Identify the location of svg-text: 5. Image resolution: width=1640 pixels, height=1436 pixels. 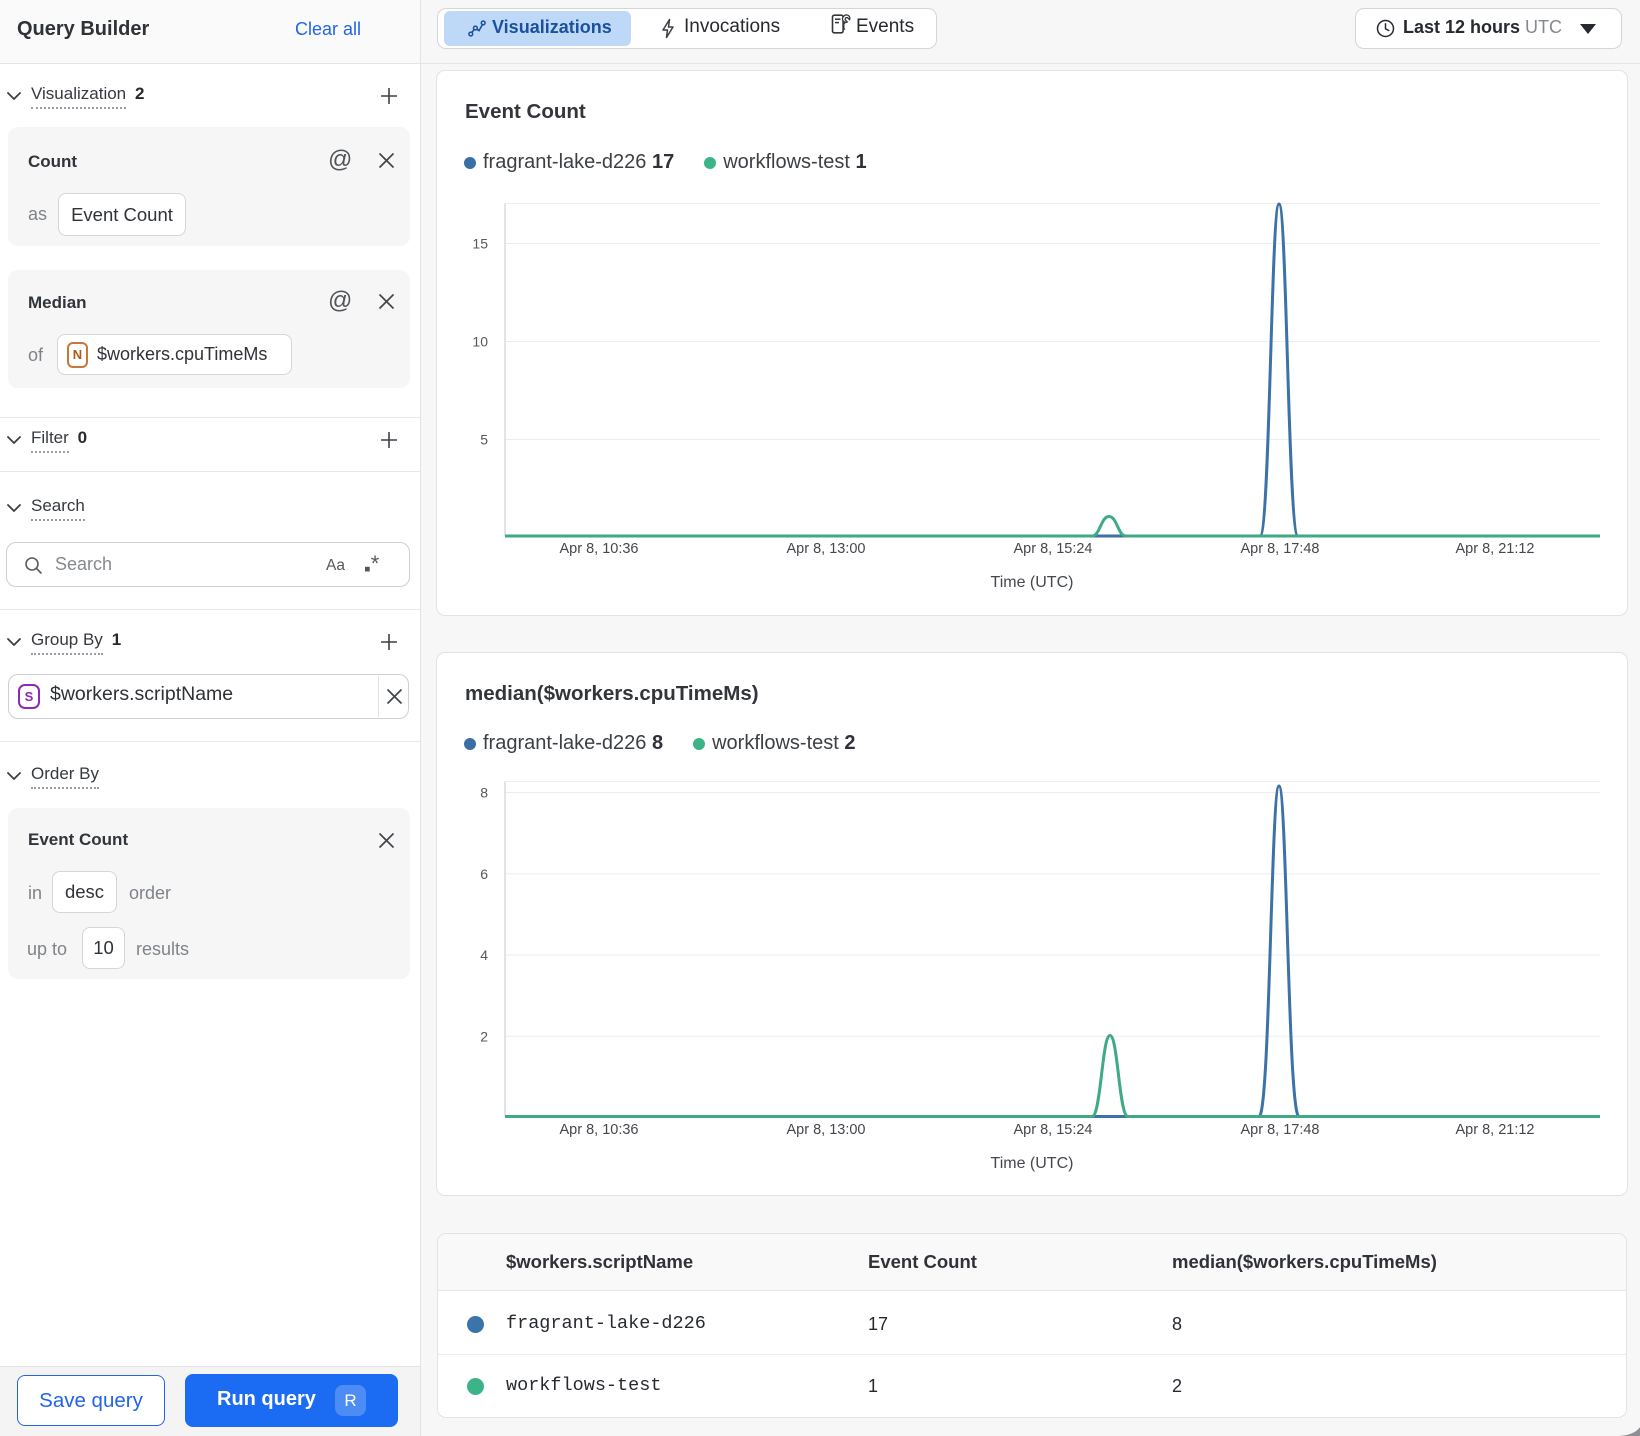
(484, 440).